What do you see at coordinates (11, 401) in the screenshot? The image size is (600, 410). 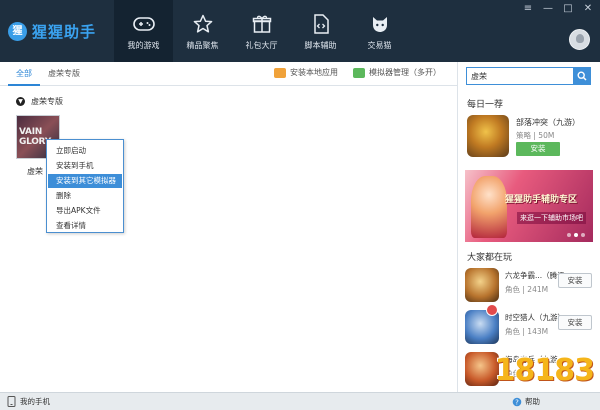 I see `phone-icon` at bounding box center [11, 401].